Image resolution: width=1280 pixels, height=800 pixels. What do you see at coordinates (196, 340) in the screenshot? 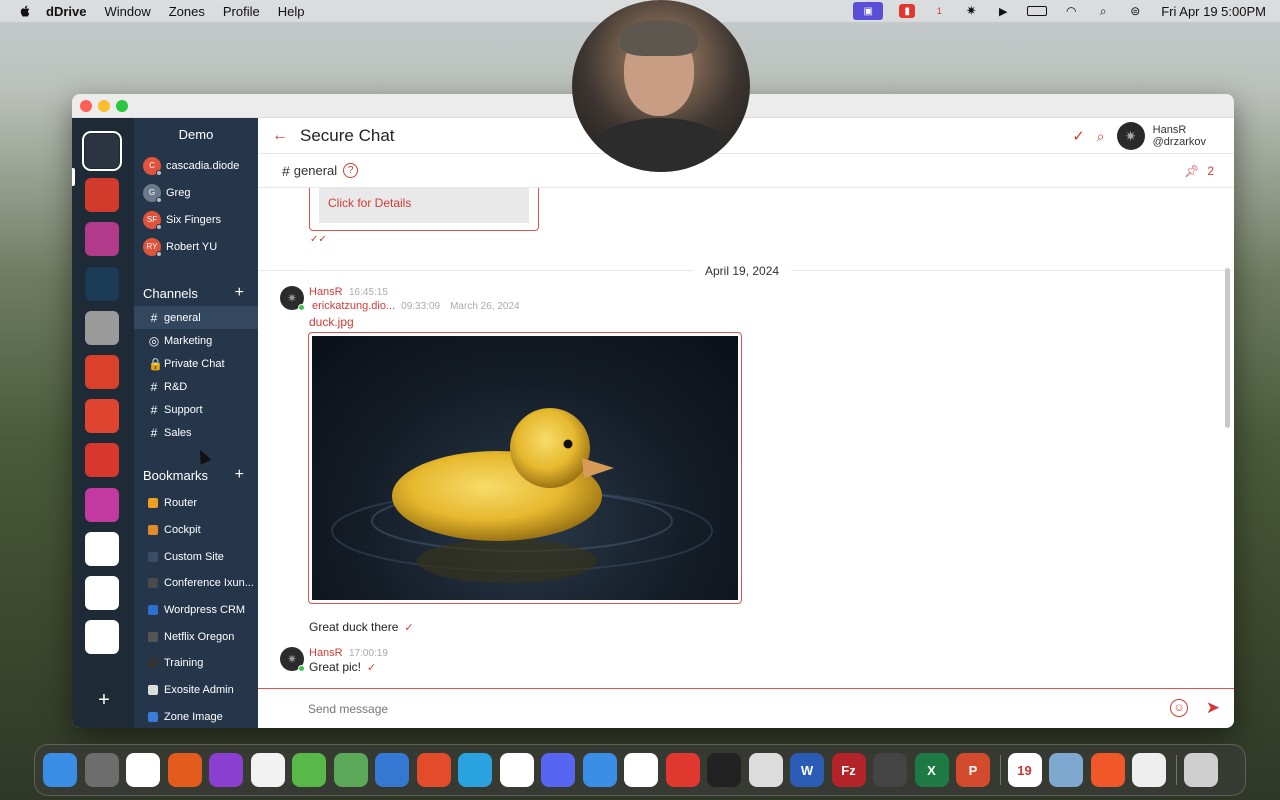
I see `sidebar-channel-marketing: ◎ Marketing` at bounding box center [196, 340].